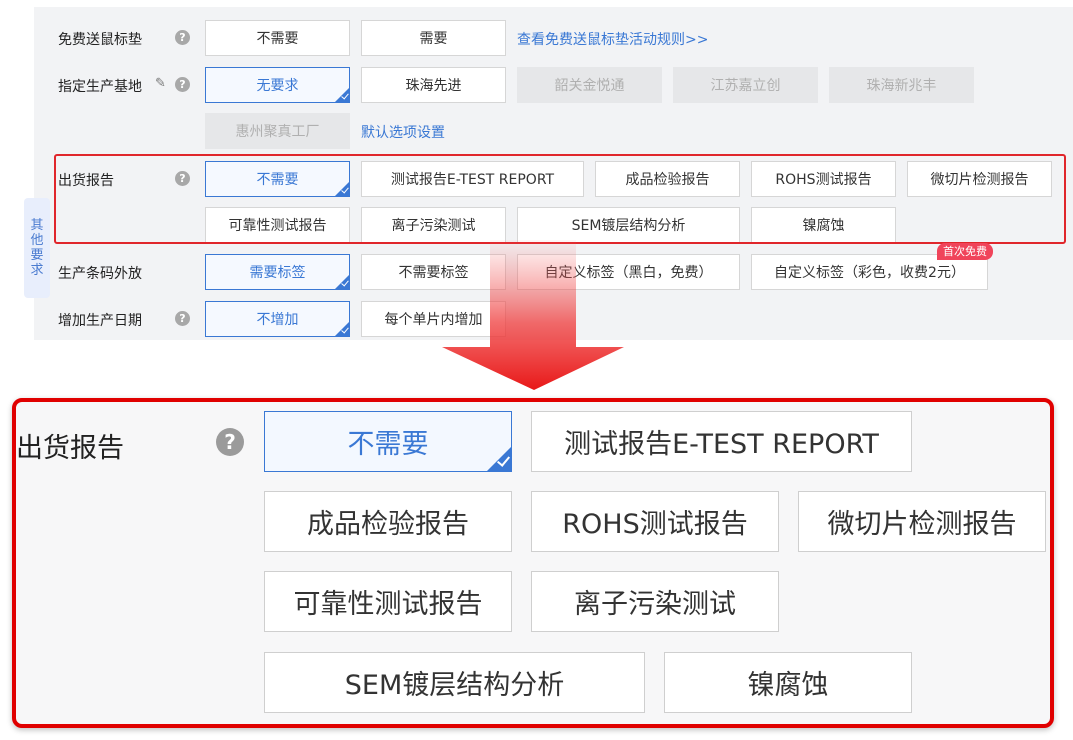  Describe the element at coordinates (388, 521) in the screenshot. I see `zoom-option-inspection: 成品检验报告` at that location.